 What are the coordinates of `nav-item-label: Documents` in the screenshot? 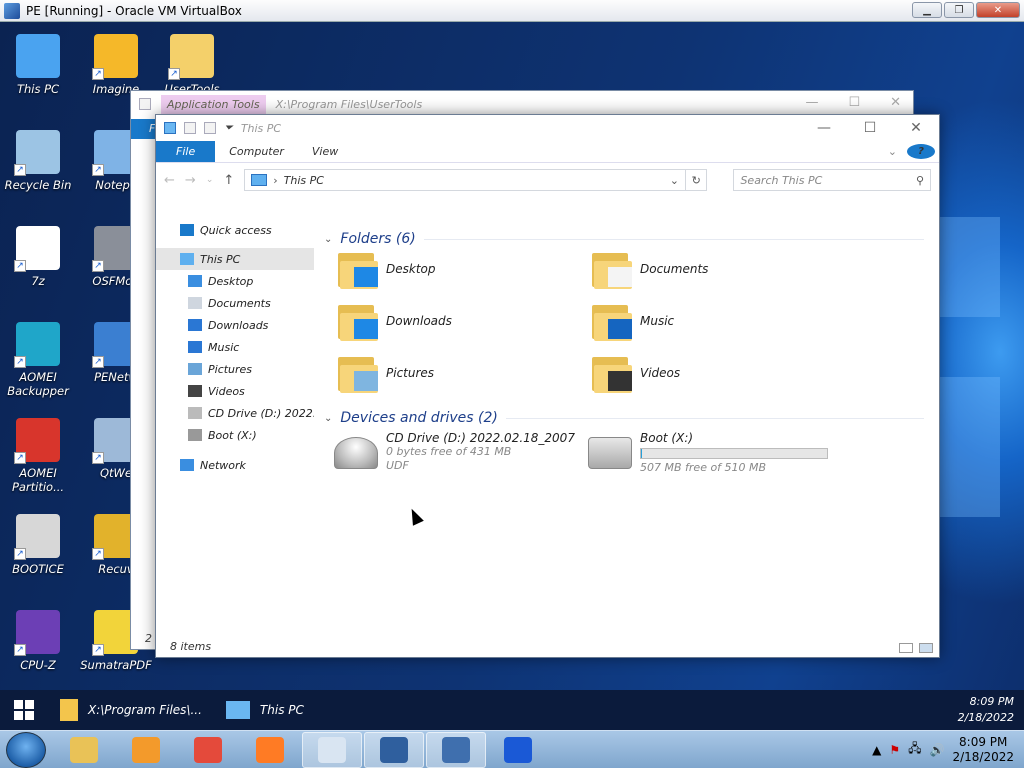 It's located at (239, 303).